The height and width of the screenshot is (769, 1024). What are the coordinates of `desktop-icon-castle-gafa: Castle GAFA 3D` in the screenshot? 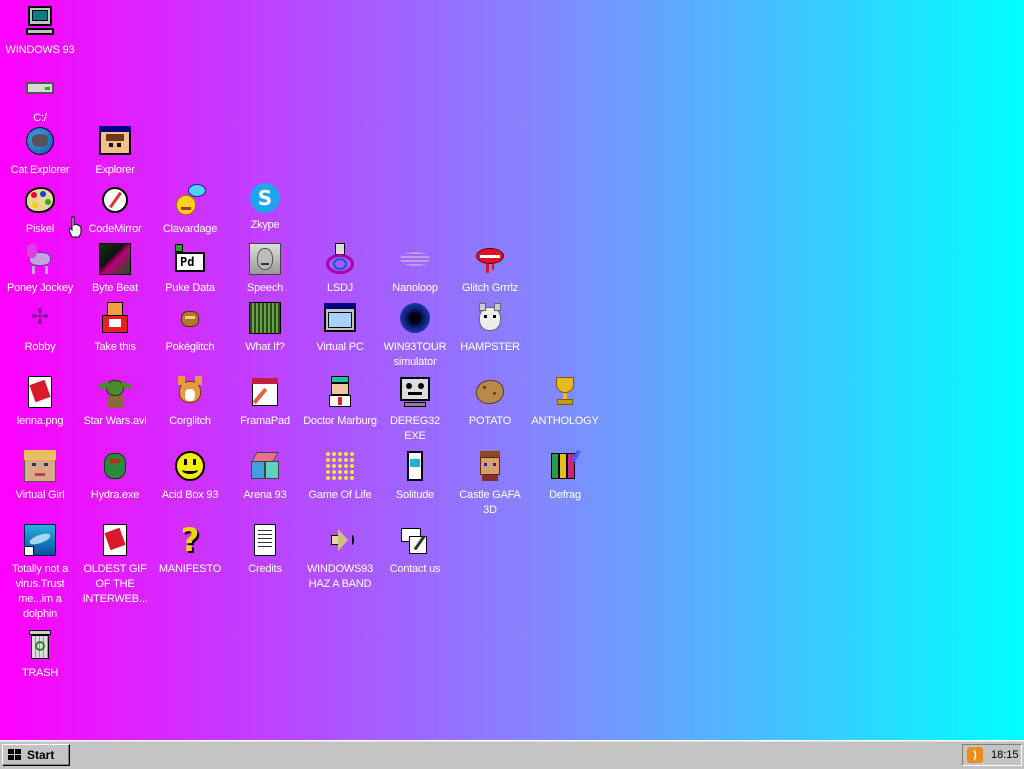 It's located at (490, 483).